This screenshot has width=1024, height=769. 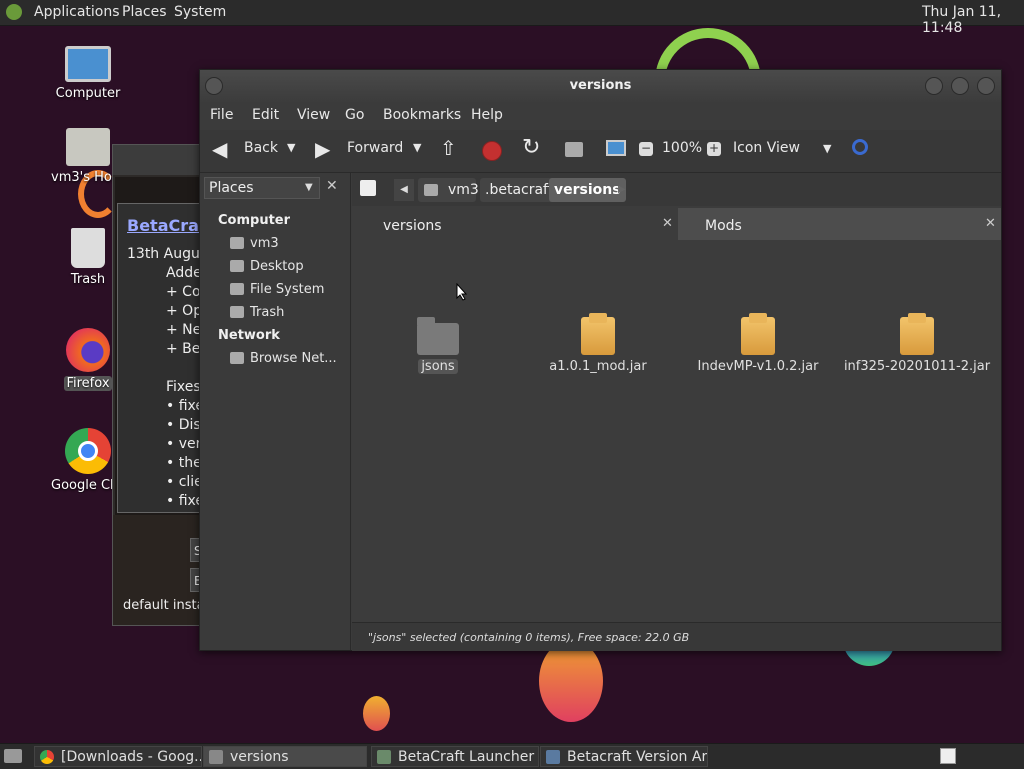 I want to click on stop-icon, so click(x=492, y=151).